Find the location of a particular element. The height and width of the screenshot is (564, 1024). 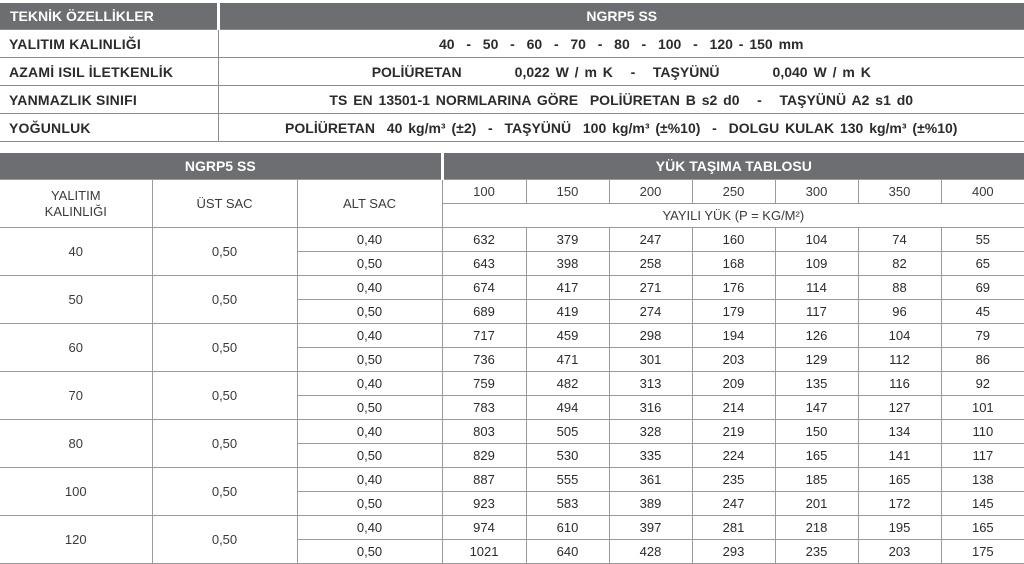

col-bottom-sheet-header: ALT SAC is located at coordinates (369, 203).